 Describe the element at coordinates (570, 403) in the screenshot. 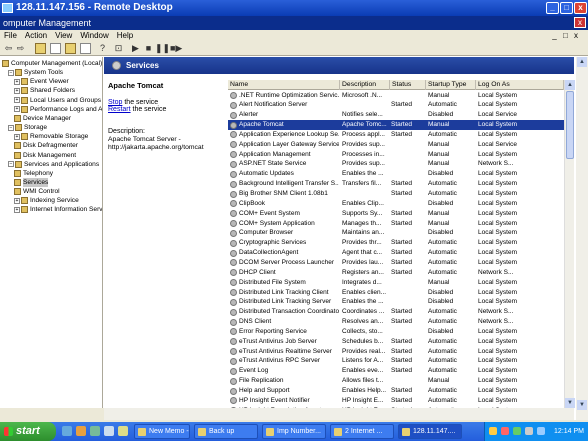

I see `scroll-down-arrow-icon: ▼` at that location.